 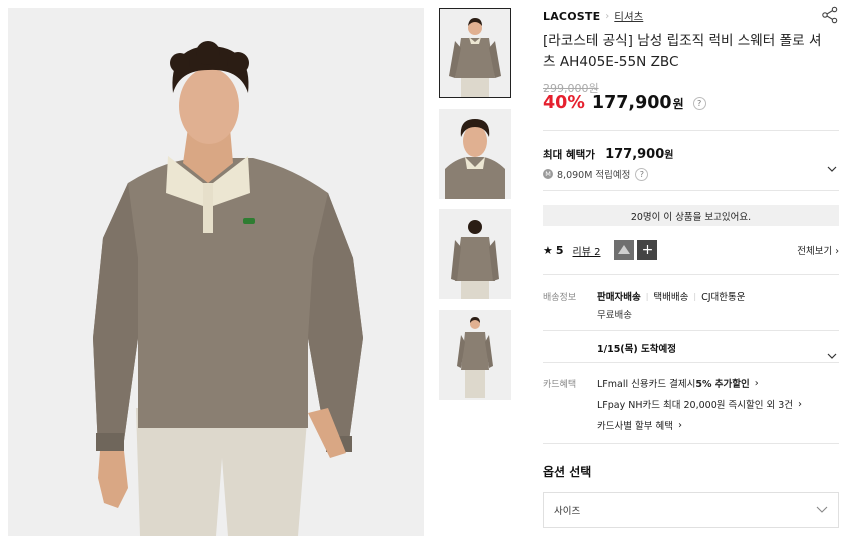 I want to click on currency-unit: 원, so click(x=678, y=104).